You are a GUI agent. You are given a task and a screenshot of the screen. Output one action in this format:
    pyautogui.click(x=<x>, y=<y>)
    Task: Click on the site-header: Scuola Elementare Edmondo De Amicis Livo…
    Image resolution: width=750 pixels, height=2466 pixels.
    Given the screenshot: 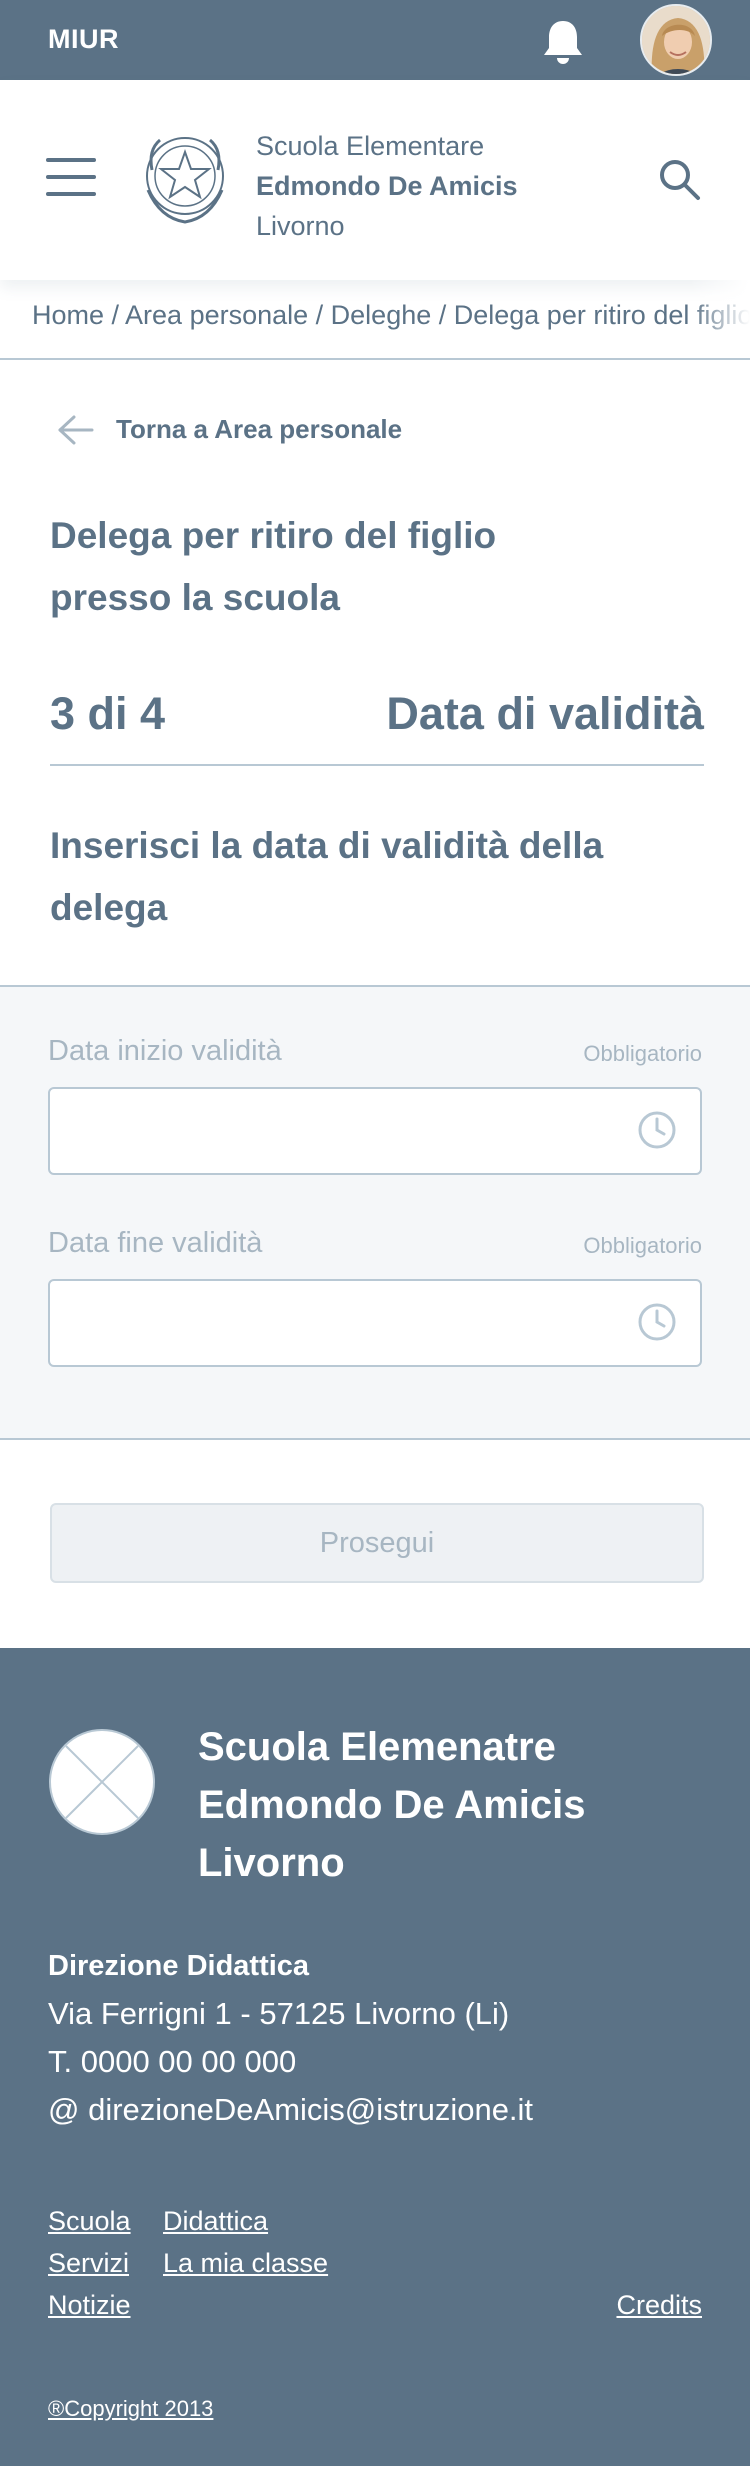 What is the action you would take?
    pyautogui.click(x=375, y=180)
    